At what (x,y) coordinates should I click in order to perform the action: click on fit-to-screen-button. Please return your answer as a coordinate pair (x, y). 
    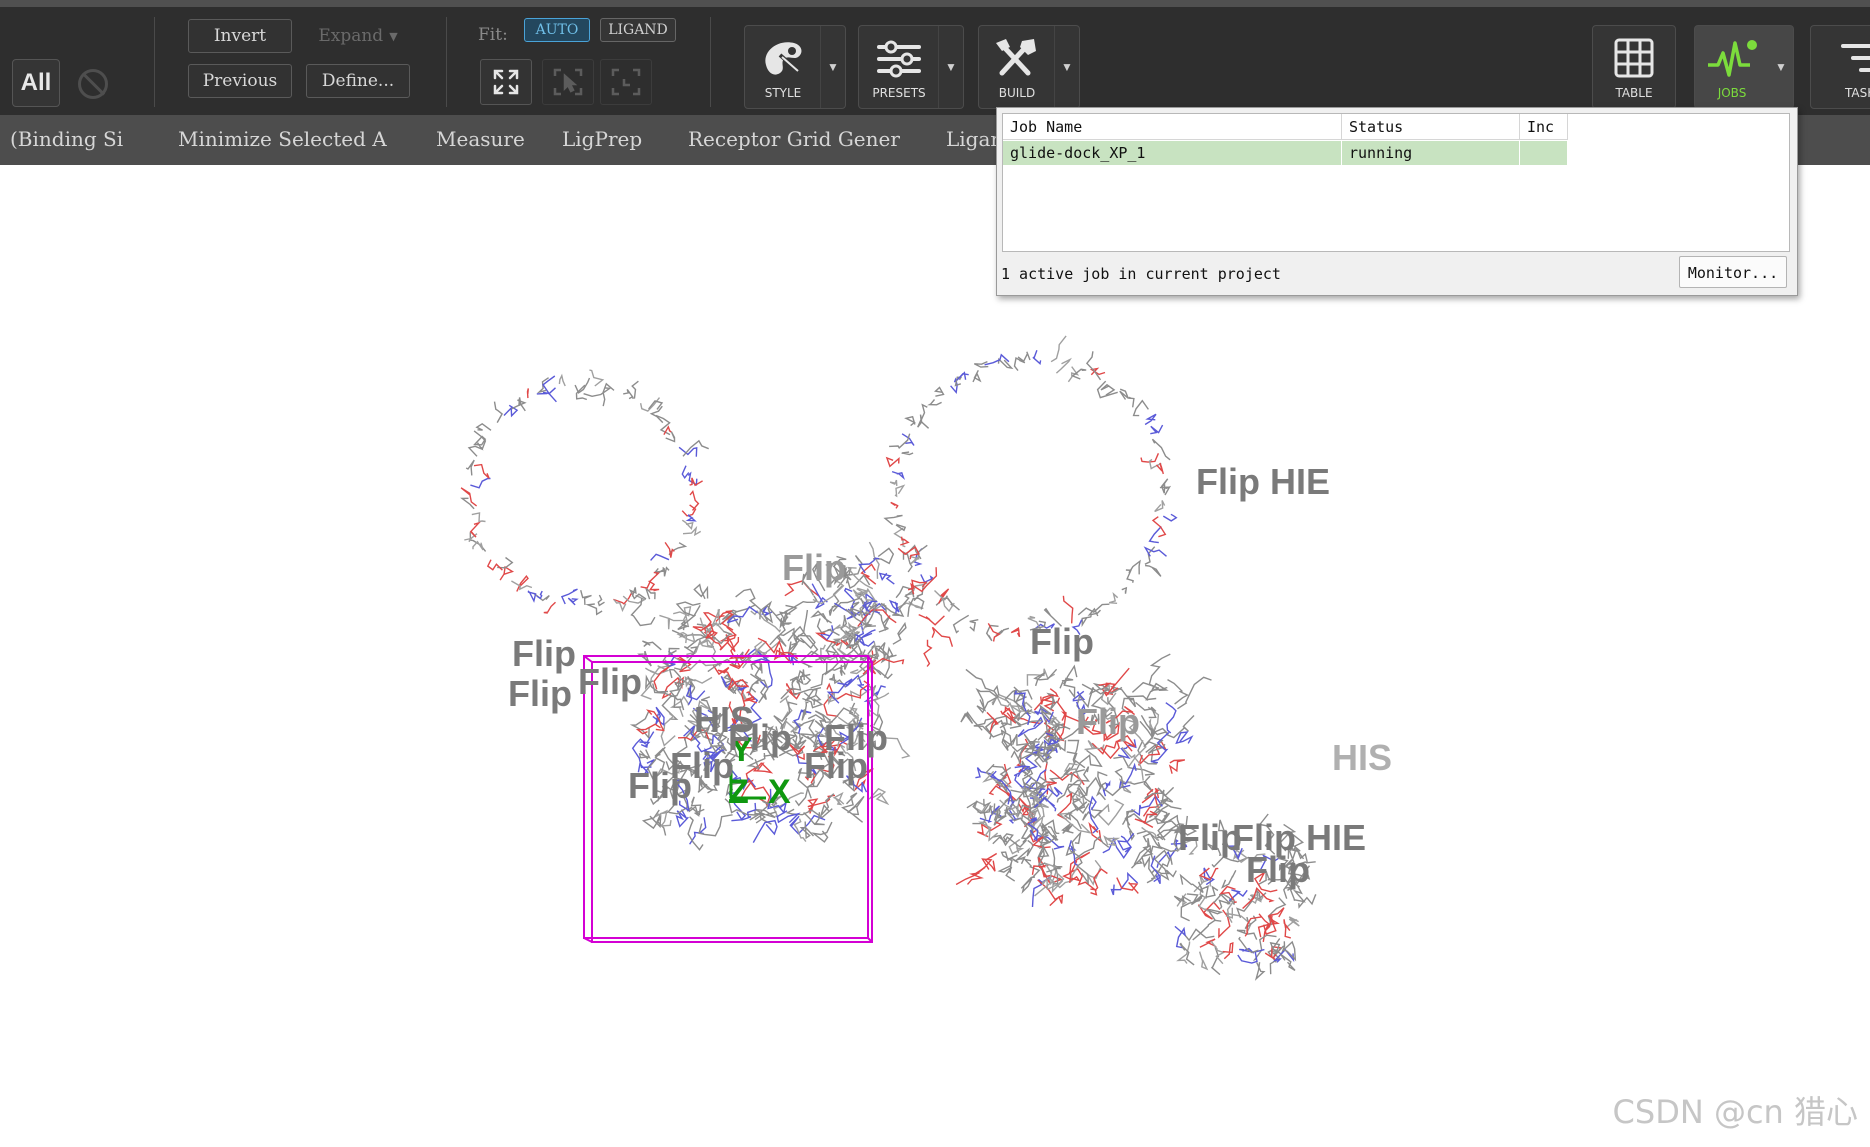
    Looking at the image, I should click on (506, 82).